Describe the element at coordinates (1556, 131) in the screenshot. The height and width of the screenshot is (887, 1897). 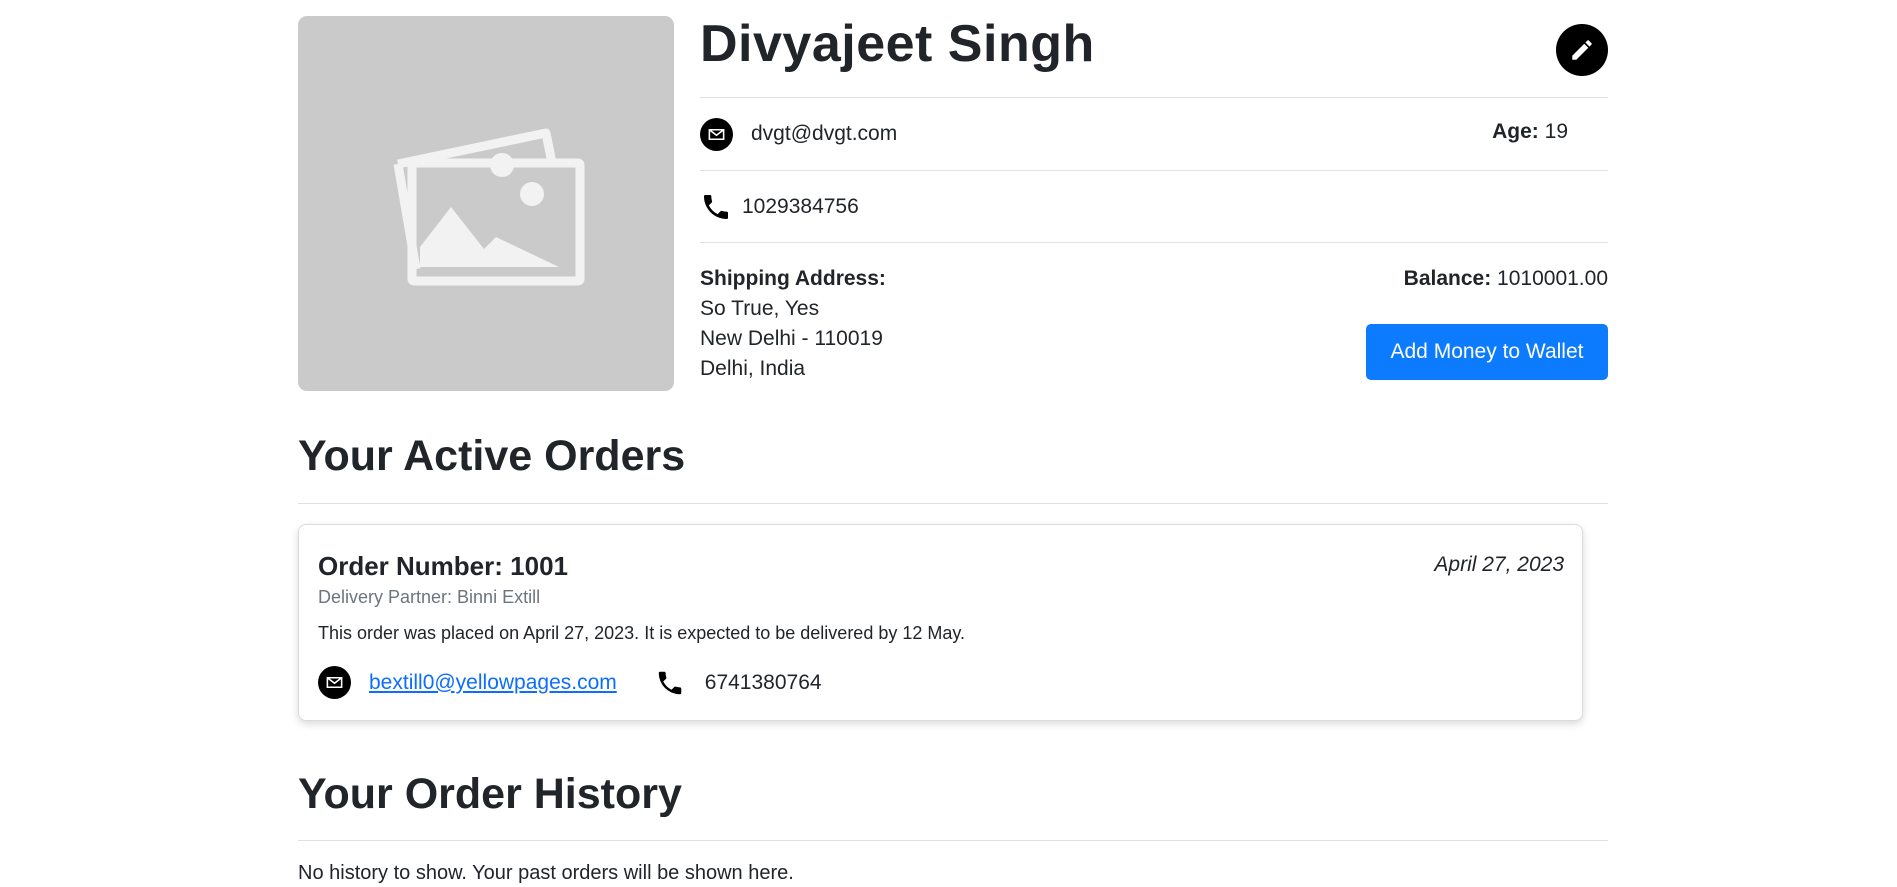
I see `age-value: 19` at that location.